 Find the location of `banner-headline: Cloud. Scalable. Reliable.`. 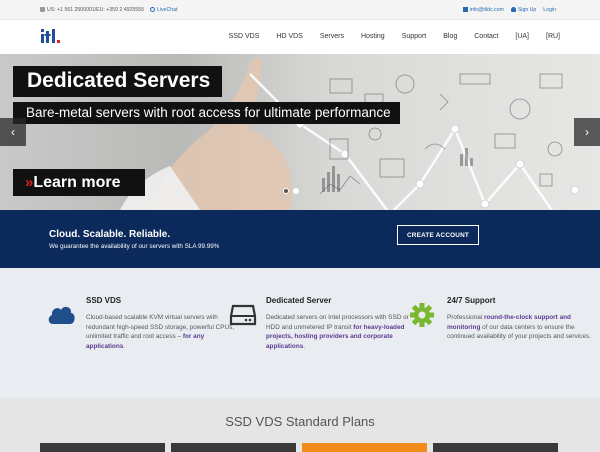

banner-headline: Cloud. Scalable. Reliable. is located at coordinates (110, 234).